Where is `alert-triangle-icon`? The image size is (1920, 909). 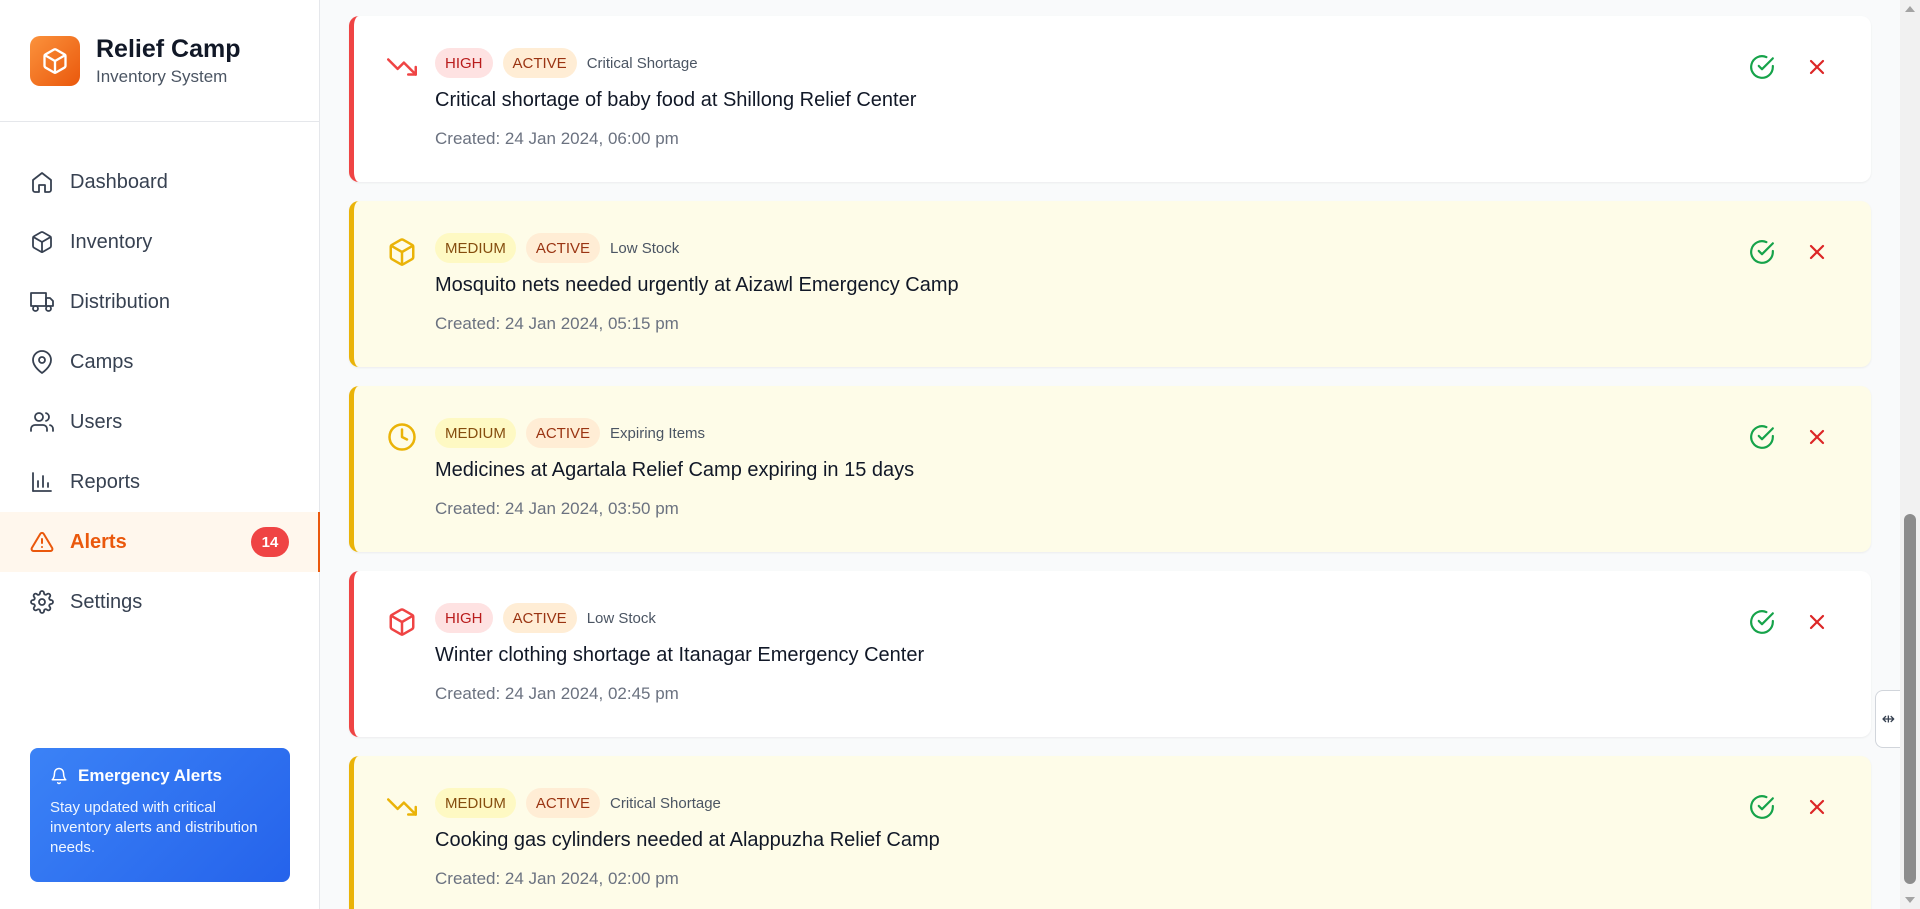
alert-triangle-icon is located at coordinates (42, 541).